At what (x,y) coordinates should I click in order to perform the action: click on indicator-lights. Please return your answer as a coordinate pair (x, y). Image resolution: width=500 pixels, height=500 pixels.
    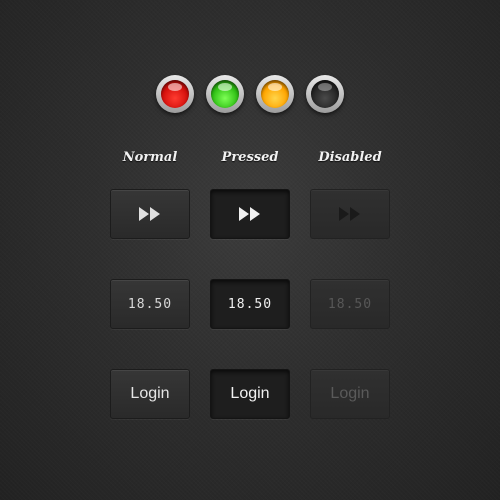
    Looking at the image, I should click on (250, 95).